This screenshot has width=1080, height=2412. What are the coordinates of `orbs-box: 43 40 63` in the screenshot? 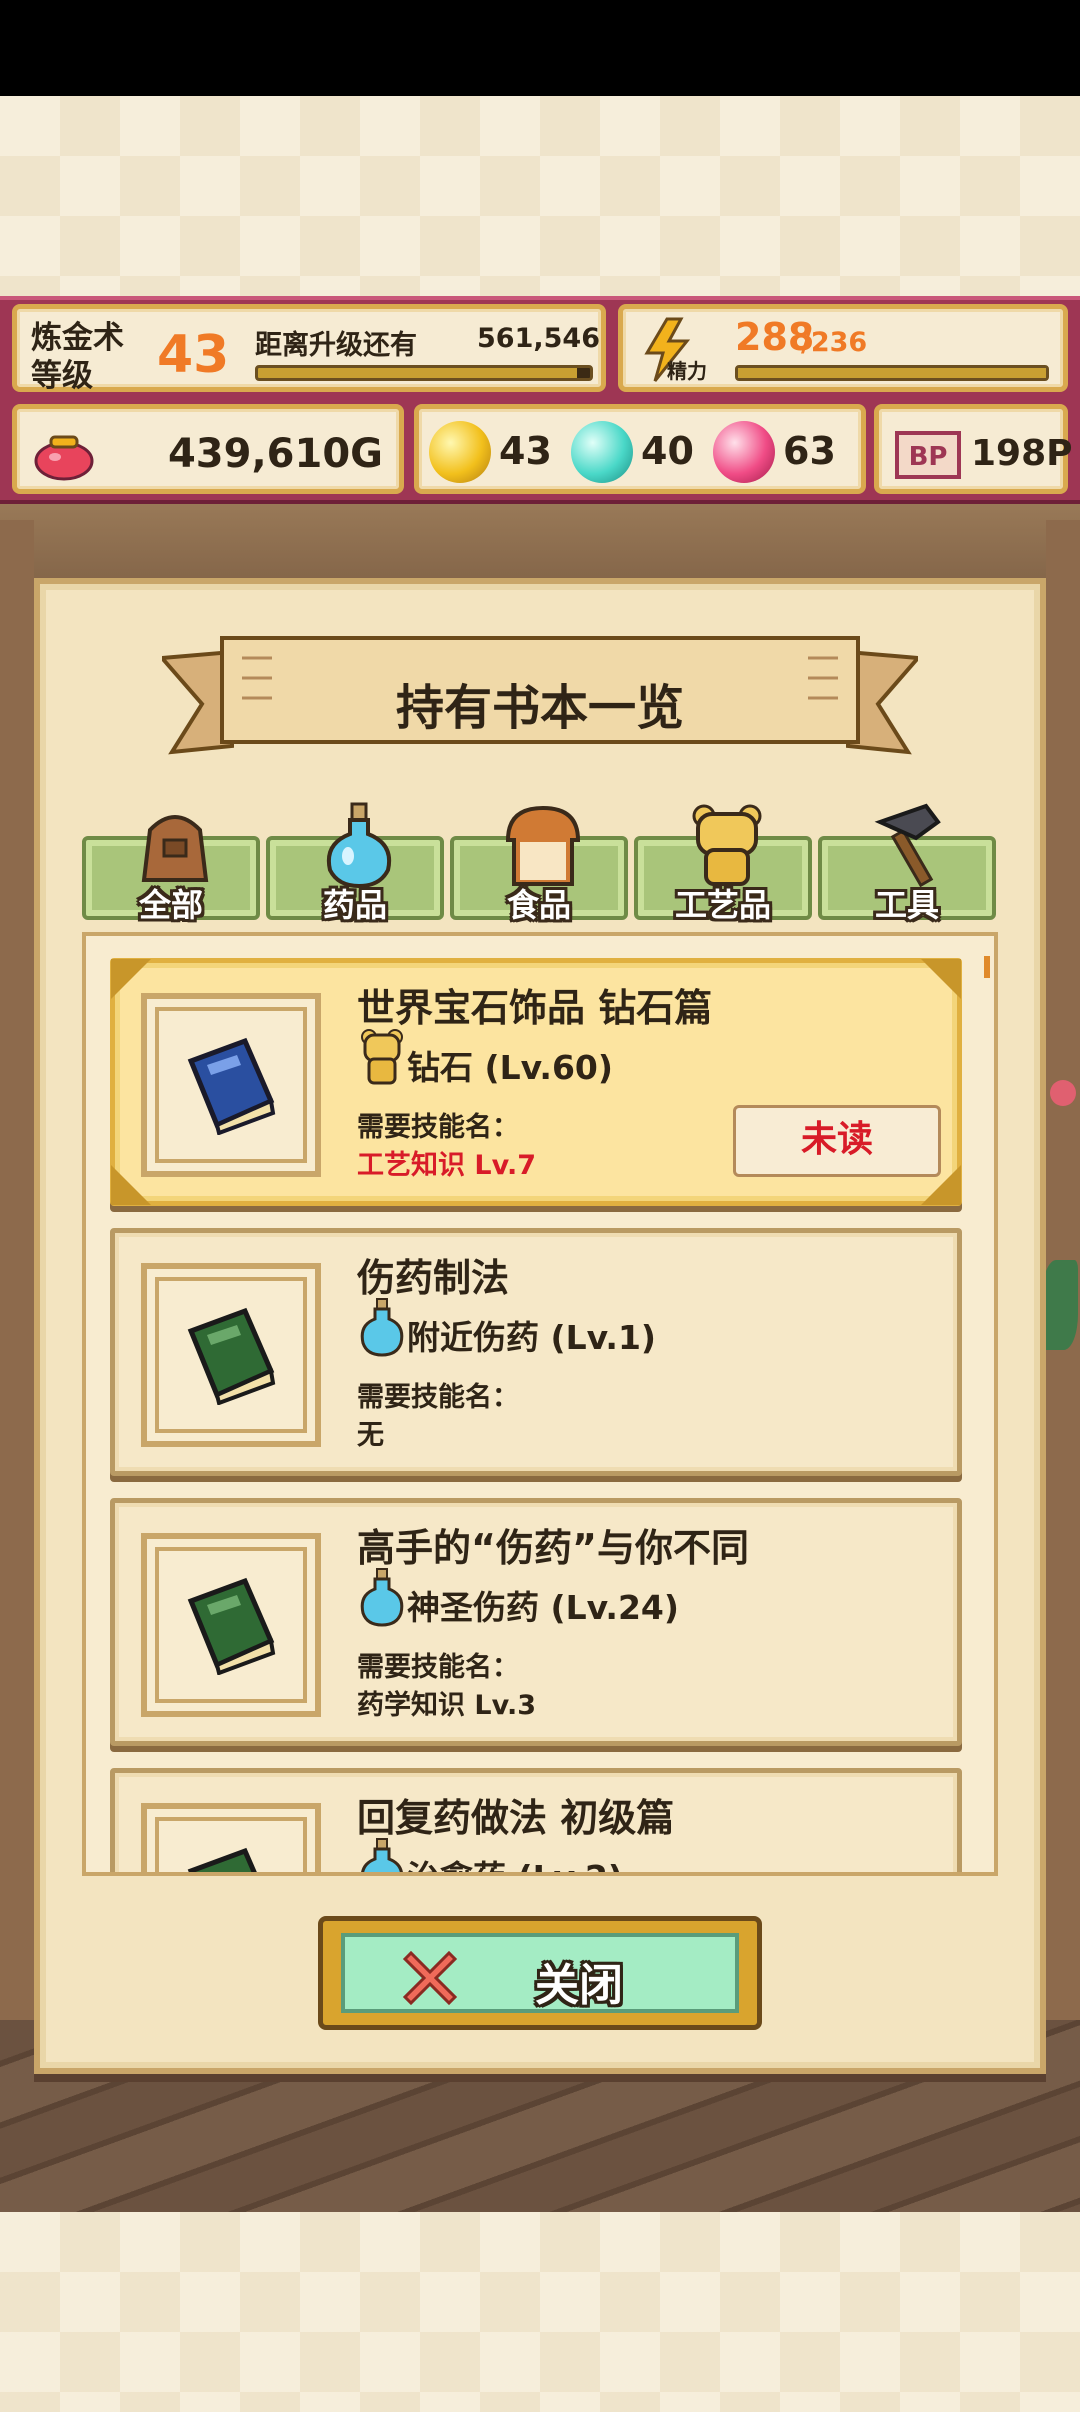 It's located at (640, 449).